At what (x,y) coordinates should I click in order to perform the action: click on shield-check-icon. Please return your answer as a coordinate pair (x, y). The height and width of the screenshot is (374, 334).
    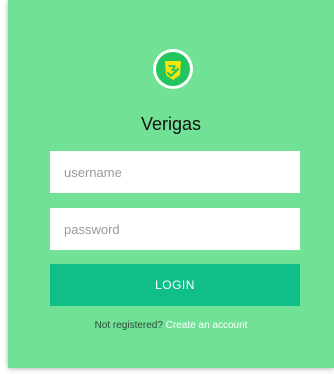
    Looking at the image, I should click on (173, 69).